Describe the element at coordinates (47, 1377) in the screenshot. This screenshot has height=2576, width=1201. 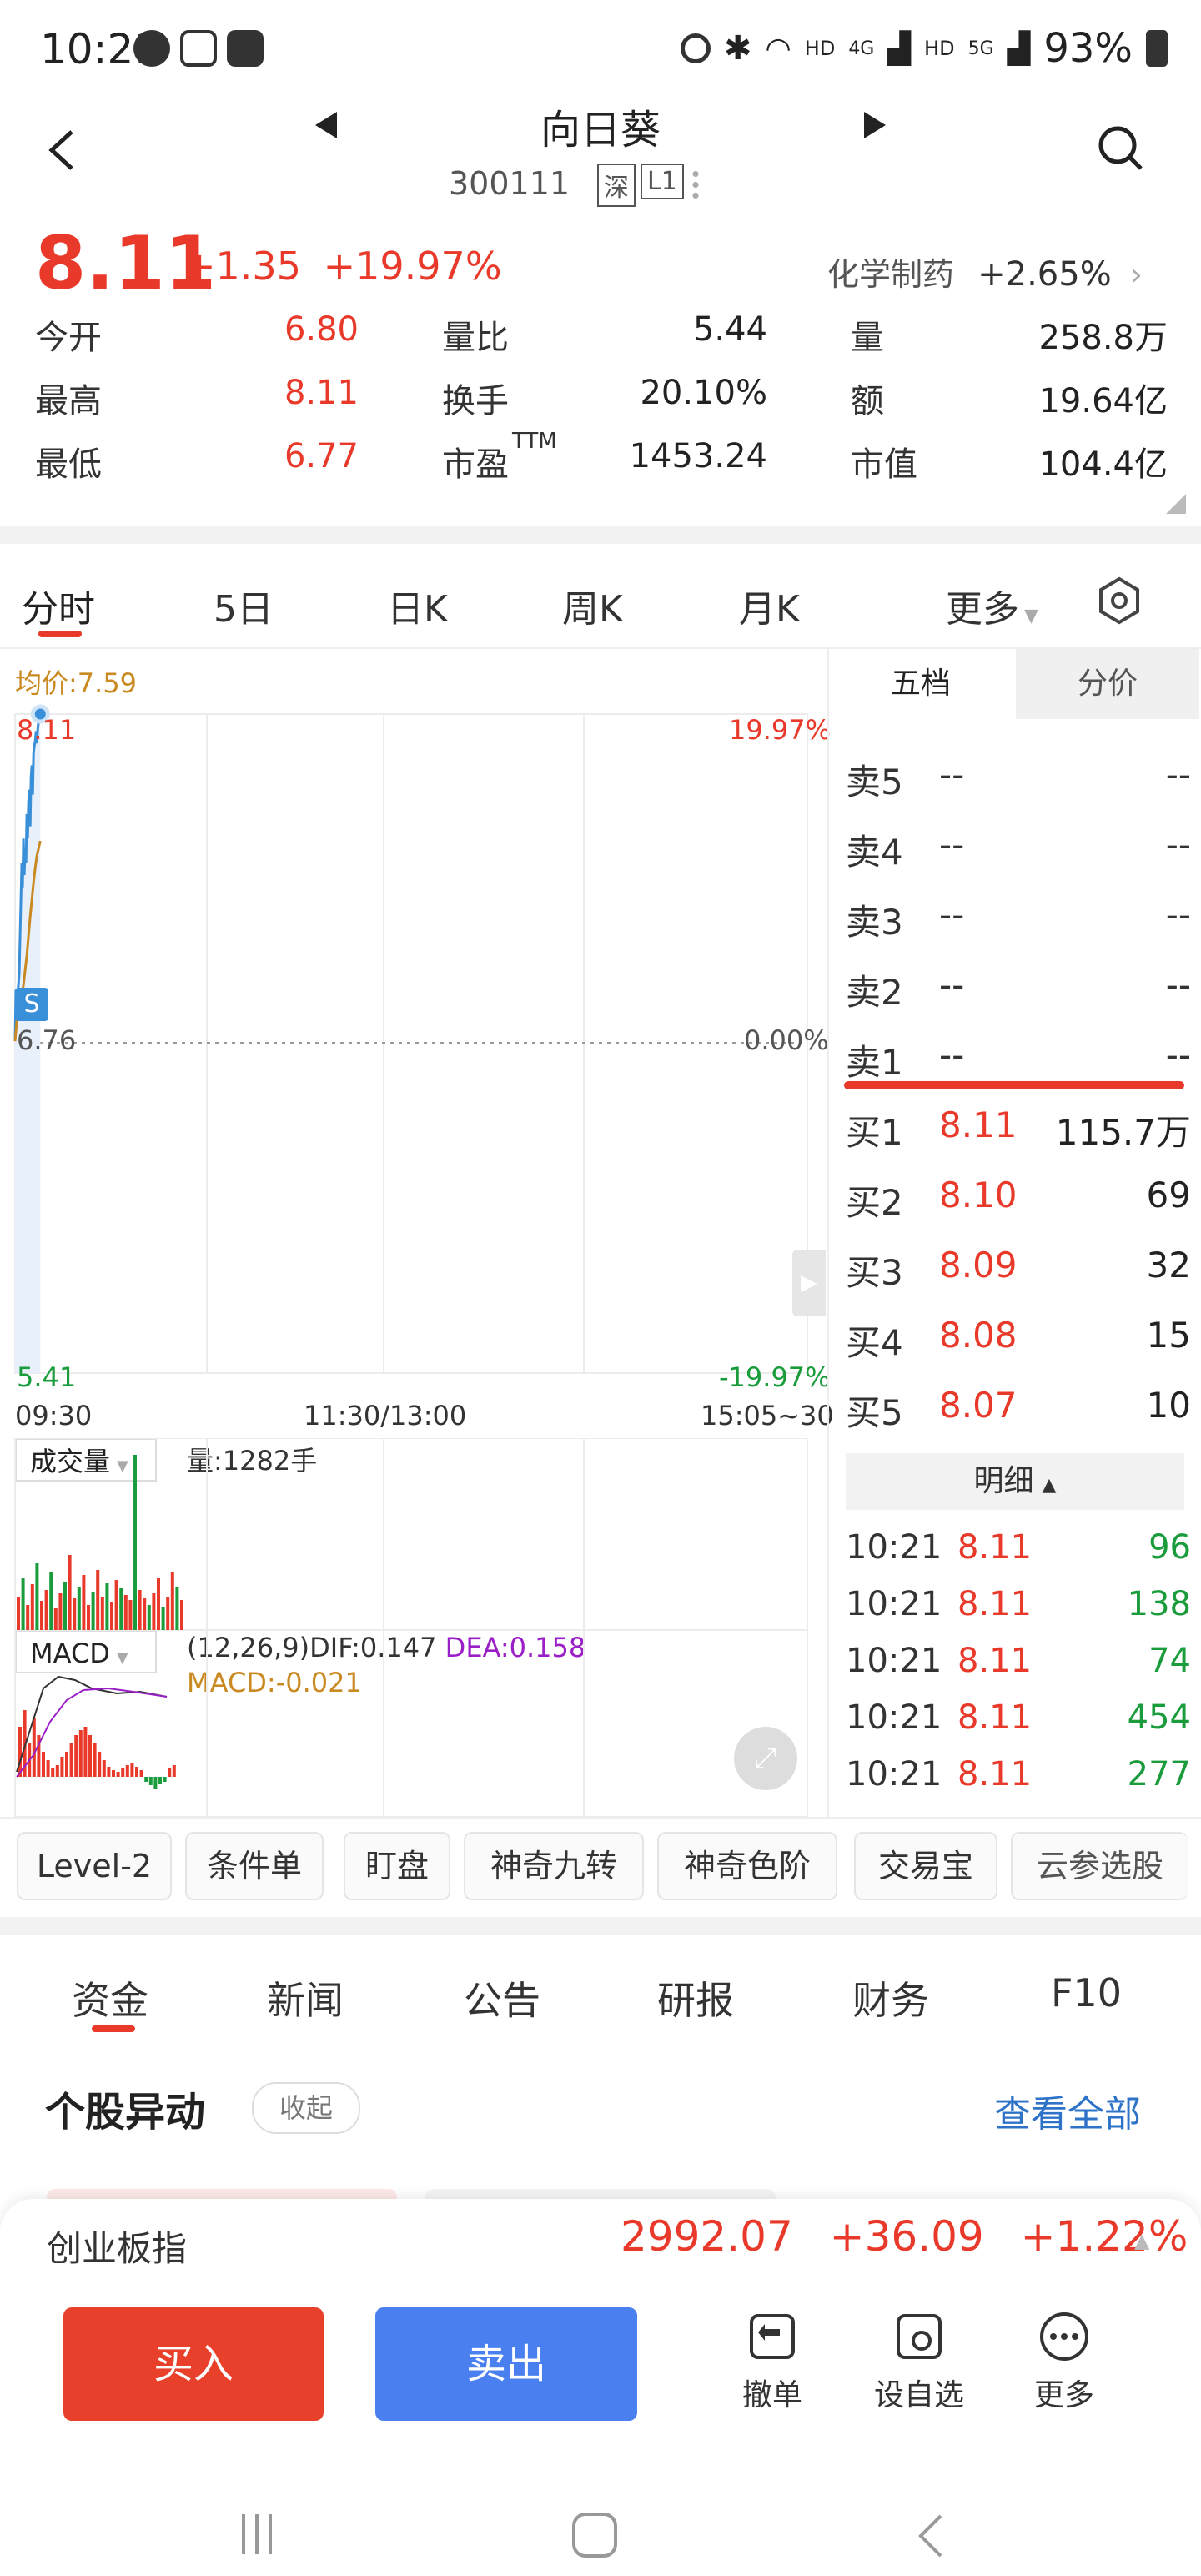
I see `y-bottom-label: 5.41` at that location.